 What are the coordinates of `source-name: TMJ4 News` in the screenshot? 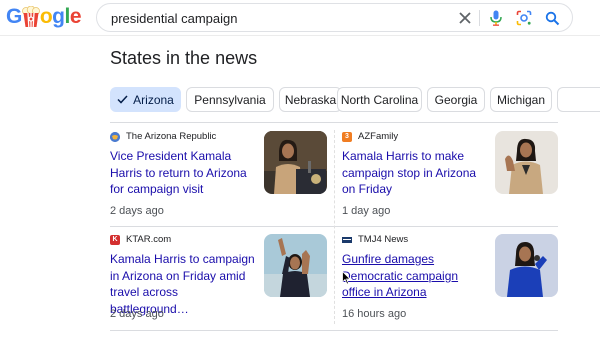 It's located at (383, 239).